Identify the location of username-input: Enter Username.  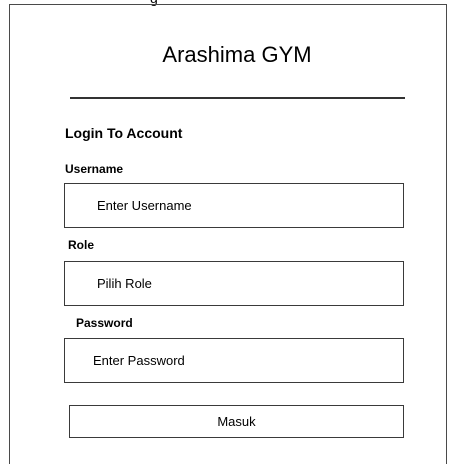
(234, 205).